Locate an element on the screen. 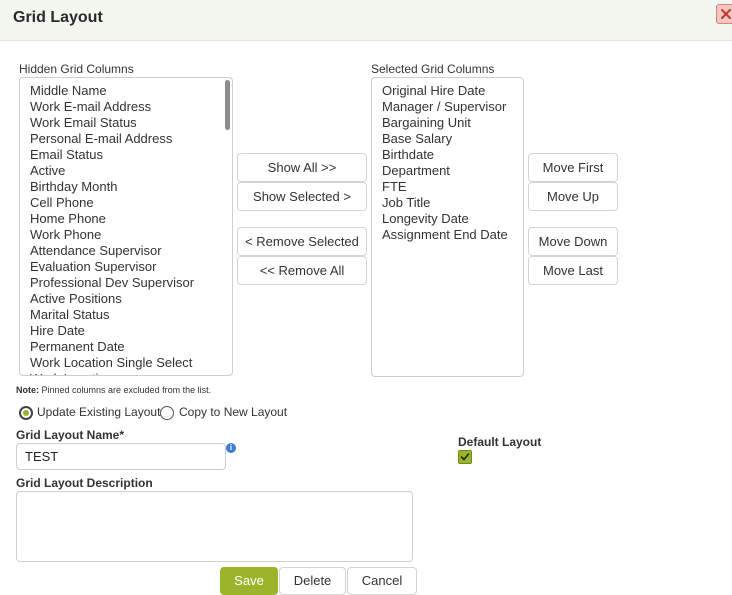 This screenshot has width=732, height=595. close-icon is located at coordinates (726, 14).